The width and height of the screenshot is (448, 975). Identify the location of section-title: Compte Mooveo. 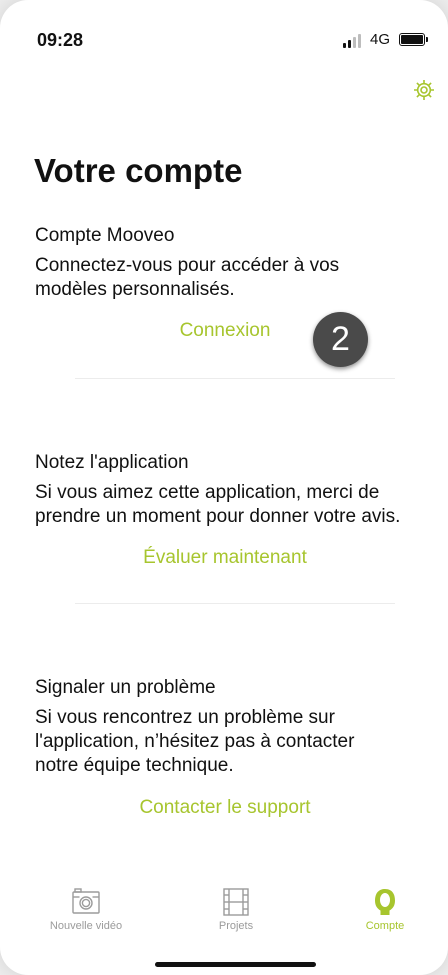
(105, 235).